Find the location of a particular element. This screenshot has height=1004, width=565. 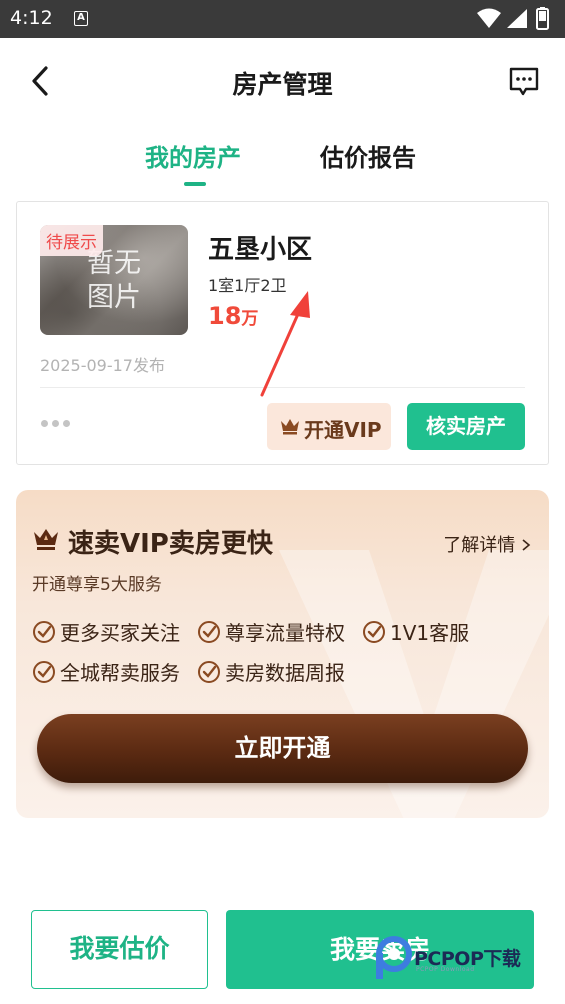

property-thumbnail: 暂无 图片 待展示 is located at coordinates (114, 280).